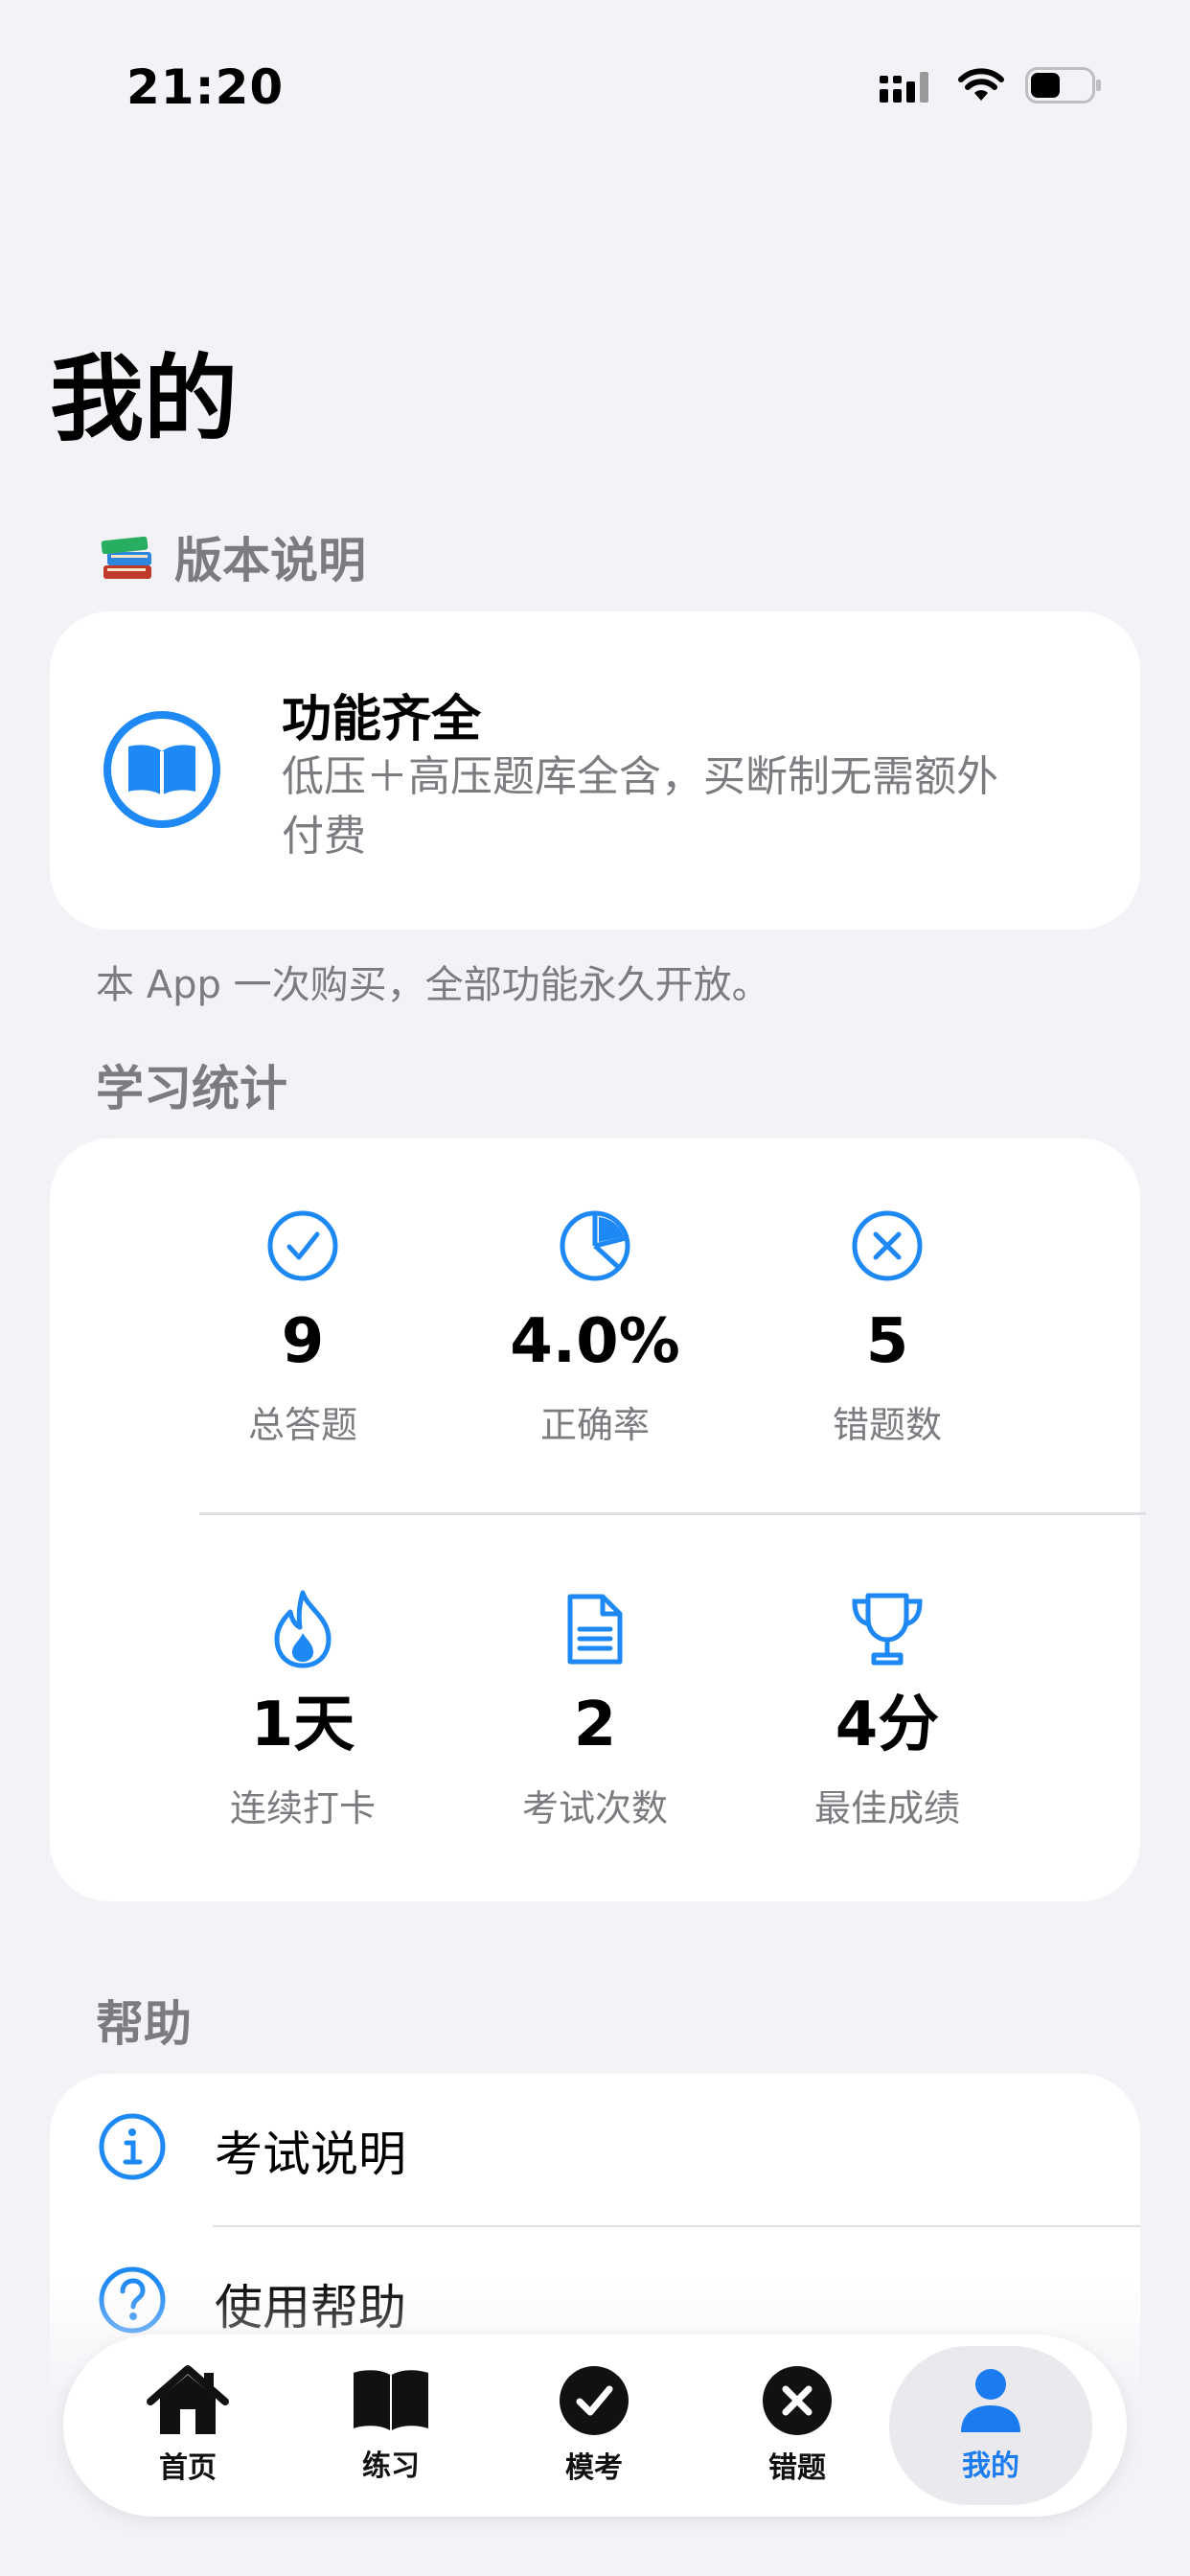 The width and height of the screenshot is (1190, 2576). I want to click on tab-bar: 首页 练习 模考 错题 我的, so click(595, 2425).